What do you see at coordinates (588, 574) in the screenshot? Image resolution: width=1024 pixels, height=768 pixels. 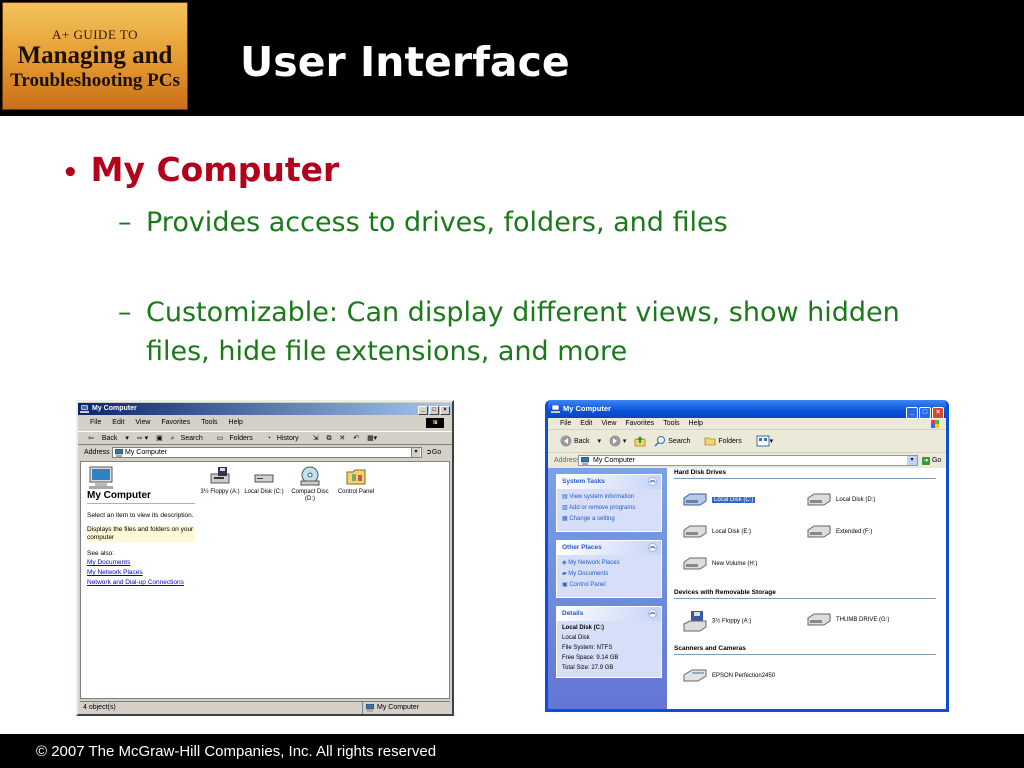 I see `place-label: My Documents` at bounding box center [588, 574].